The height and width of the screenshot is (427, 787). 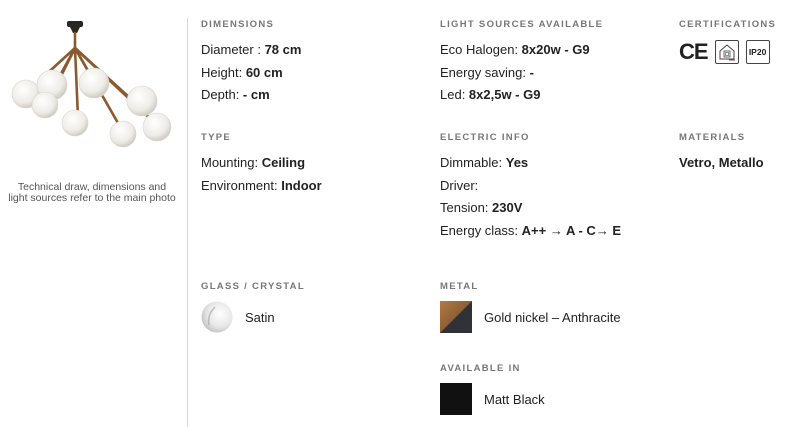 I want to click on section-title: GLASS / CRYSTAL, so click(x=253, y=286).